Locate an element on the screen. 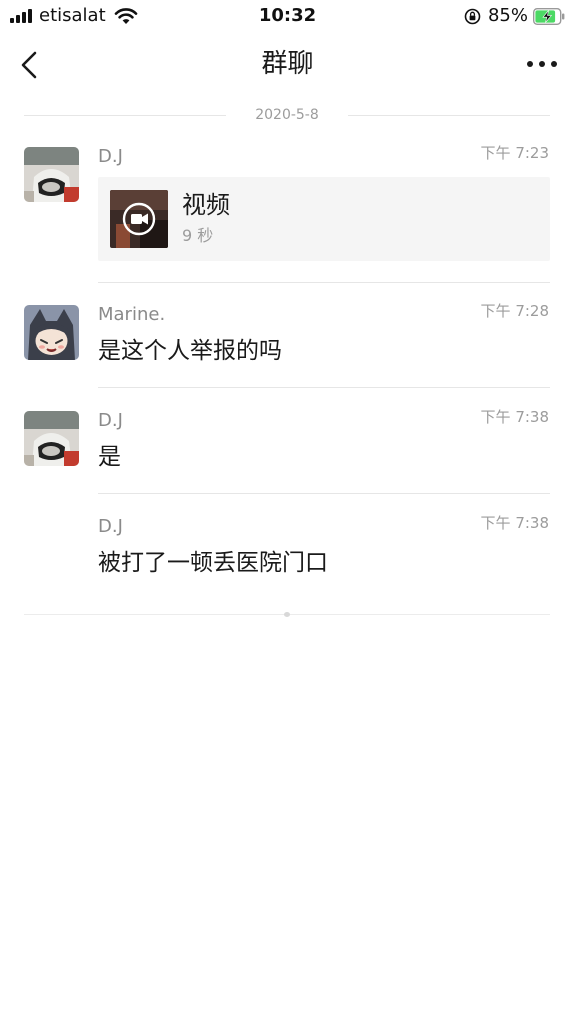  message-time: 下午 7:23 is located at coordinates (514, 153).